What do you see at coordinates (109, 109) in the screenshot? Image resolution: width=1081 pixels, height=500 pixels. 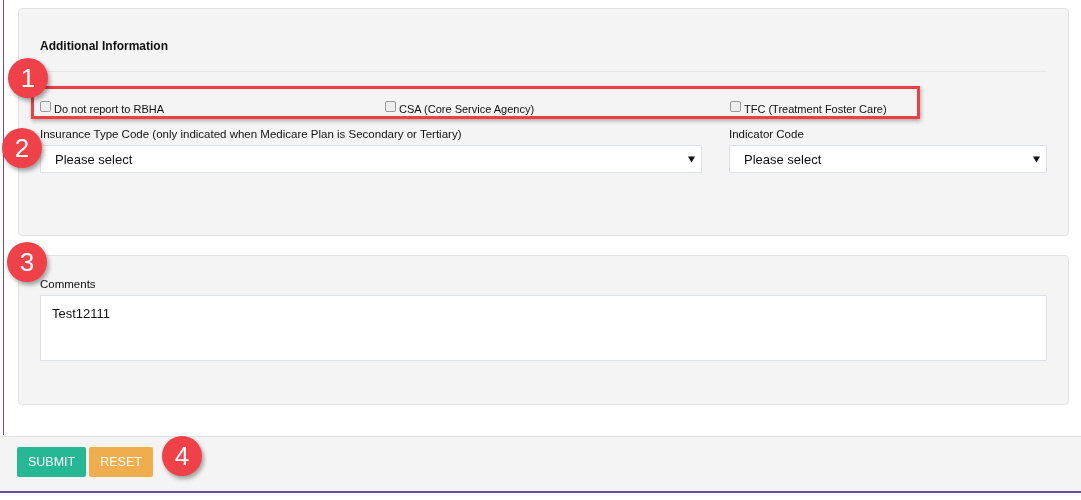 I see `checkbox-label: Do not report to RBHA` at bounding box center [109, 109].